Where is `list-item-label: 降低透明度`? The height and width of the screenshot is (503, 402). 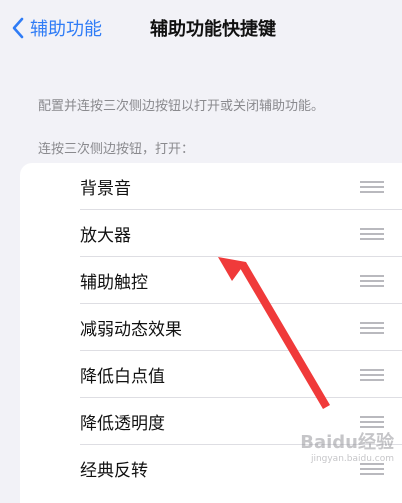 list-item-label: 降低透明度 is located at coordinates (122, 424).